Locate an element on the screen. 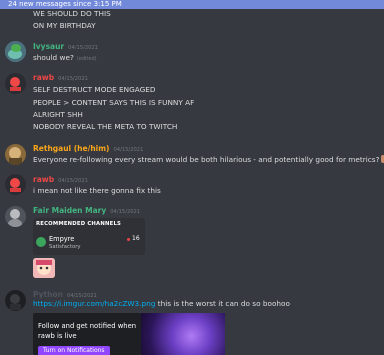 This screenshot has height=355, width=384. message-header: Ivysaur 04/15/2021 is located at coordinates (65, 47).